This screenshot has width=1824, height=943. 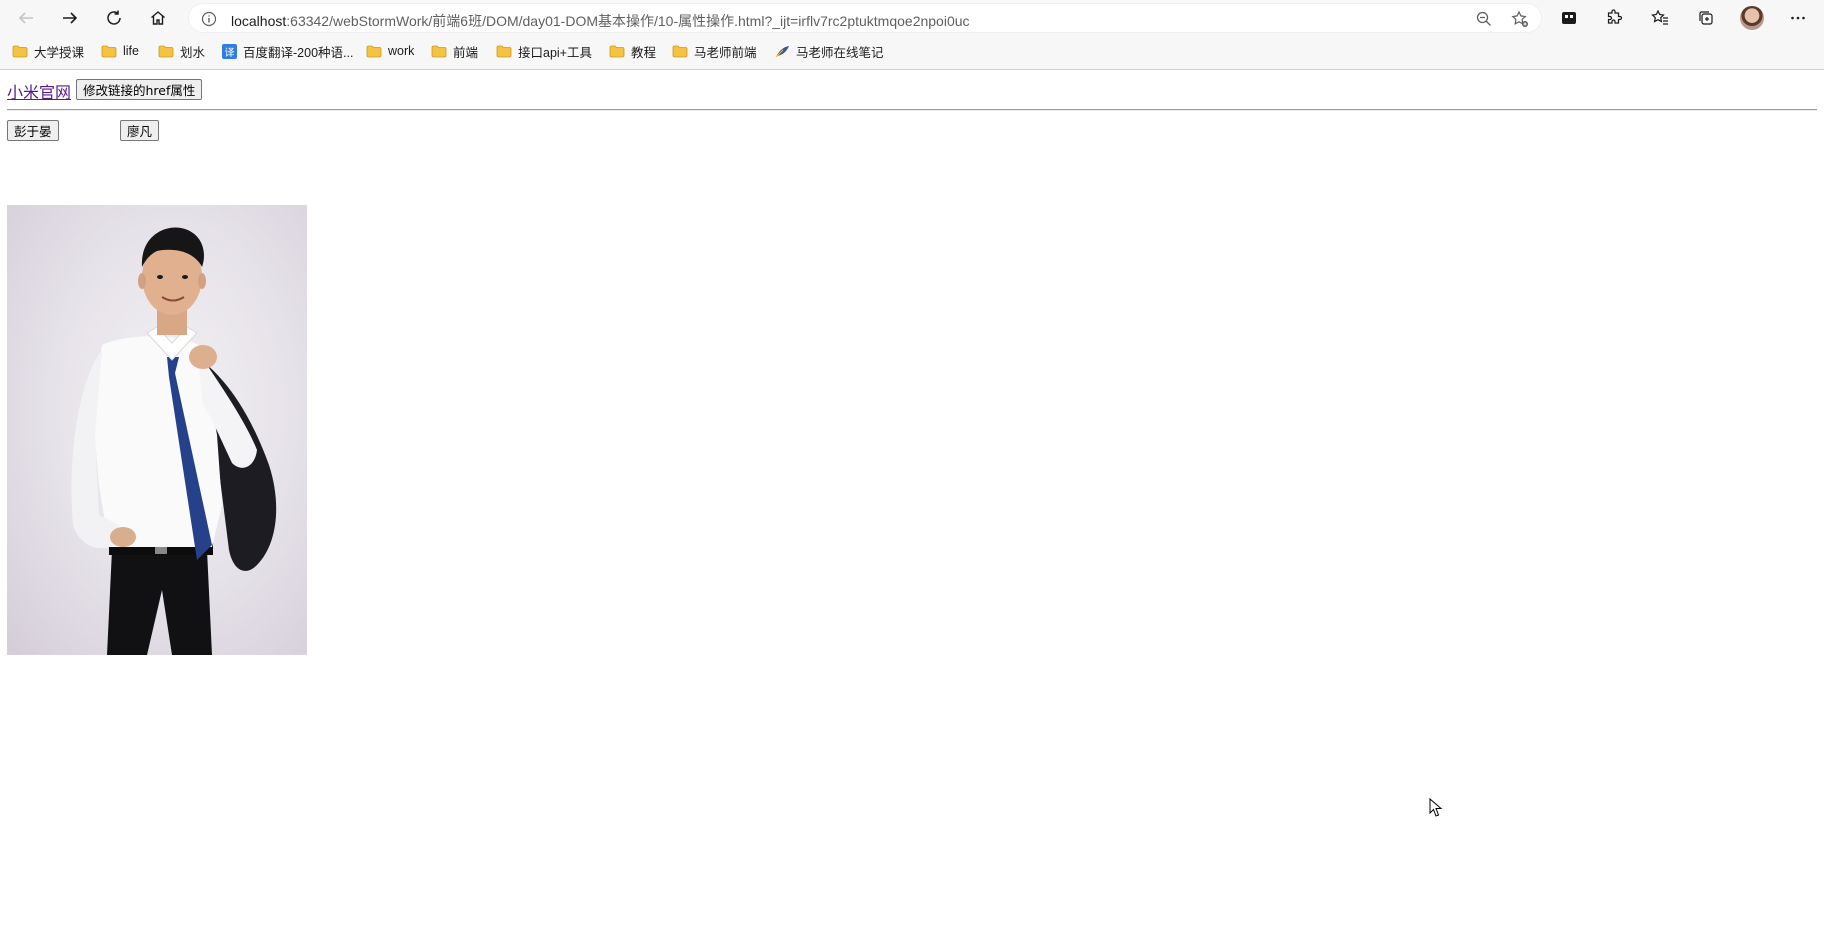 I want to click on url-host: localhost, so click(x=259, y=21).